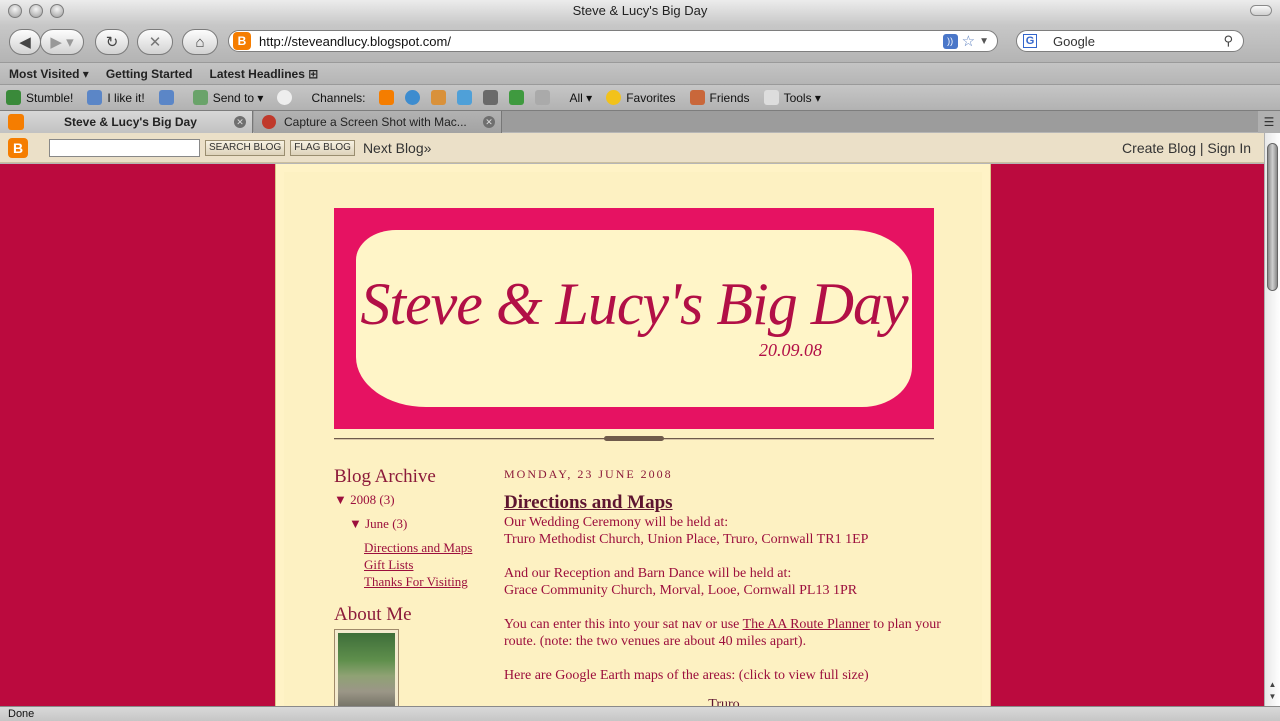 This screenshot has height=721, width=1280. Describe the element at coordinates (1272, 686) in the screenshot. I see `scroll-up-icon: ▲` at that location.